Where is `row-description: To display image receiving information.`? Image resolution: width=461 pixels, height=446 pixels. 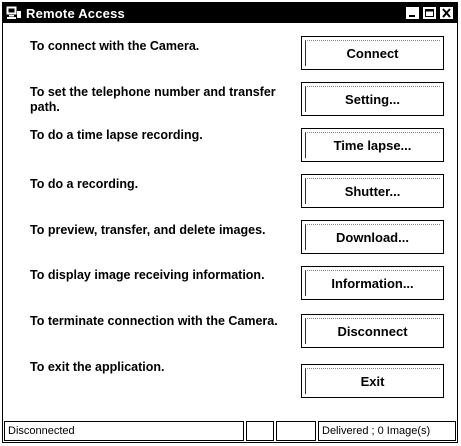 row-description: To display image receiving information. is located at coordinates (147, 275).